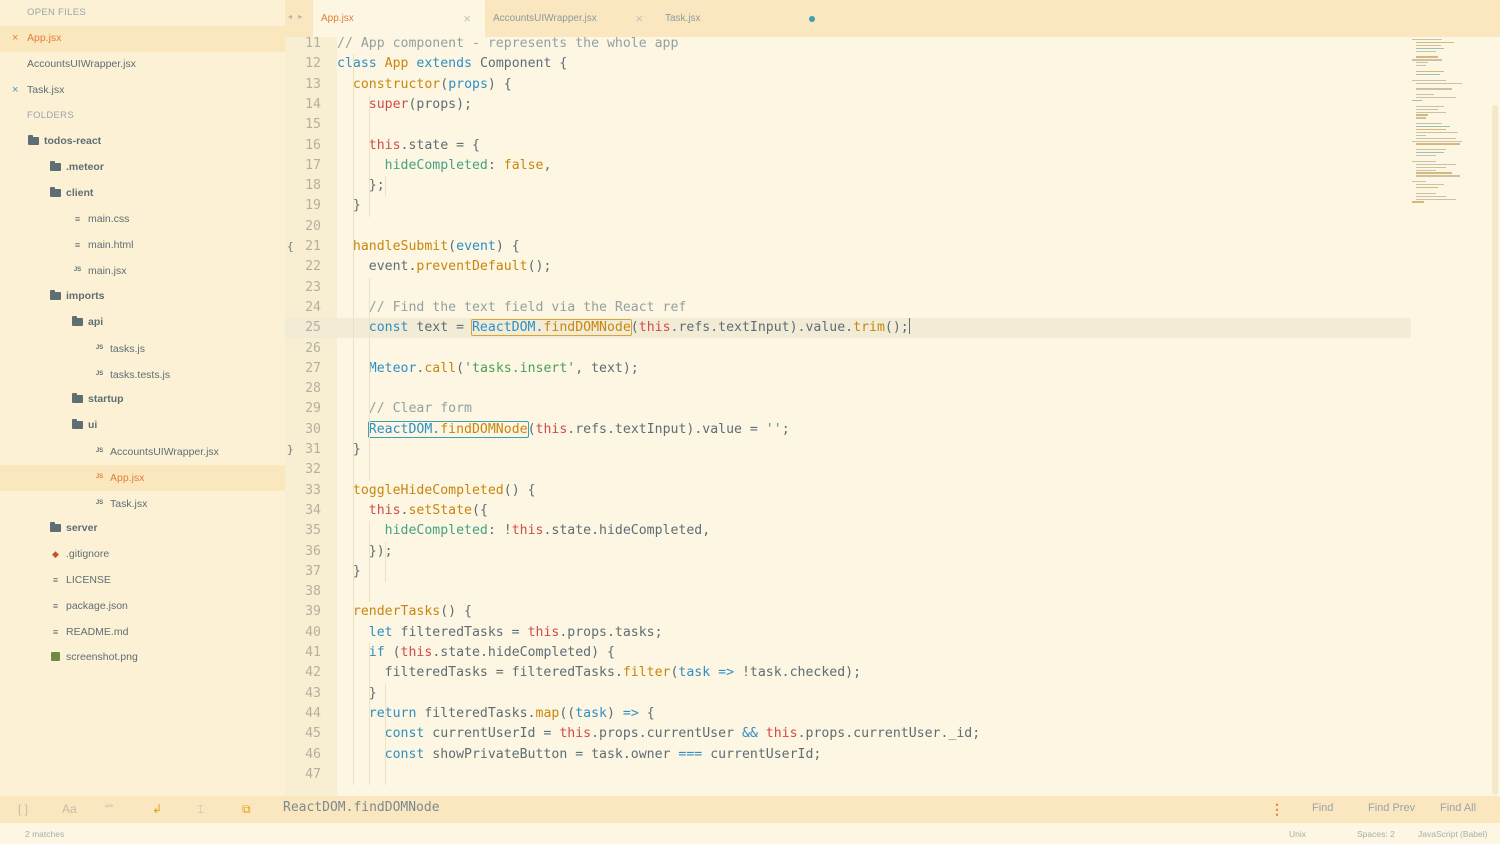 The width and height of the screenshot is (1500, 844). Describe the element at coordinates (142, 194) in the screenshot. I see `tree-item-client: client` at that location.